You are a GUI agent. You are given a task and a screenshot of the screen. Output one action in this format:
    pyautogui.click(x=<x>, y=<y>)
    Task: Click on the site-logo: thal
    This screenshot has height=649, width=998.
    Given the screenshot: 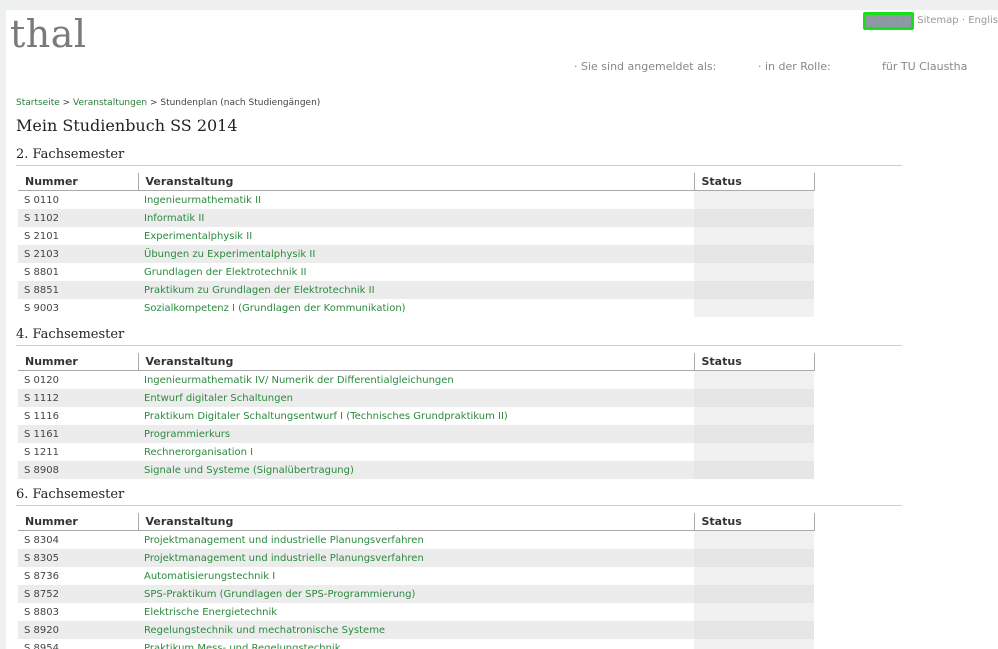 What is the action you would take?
    pyautogui.click(x=48, y=34)
    